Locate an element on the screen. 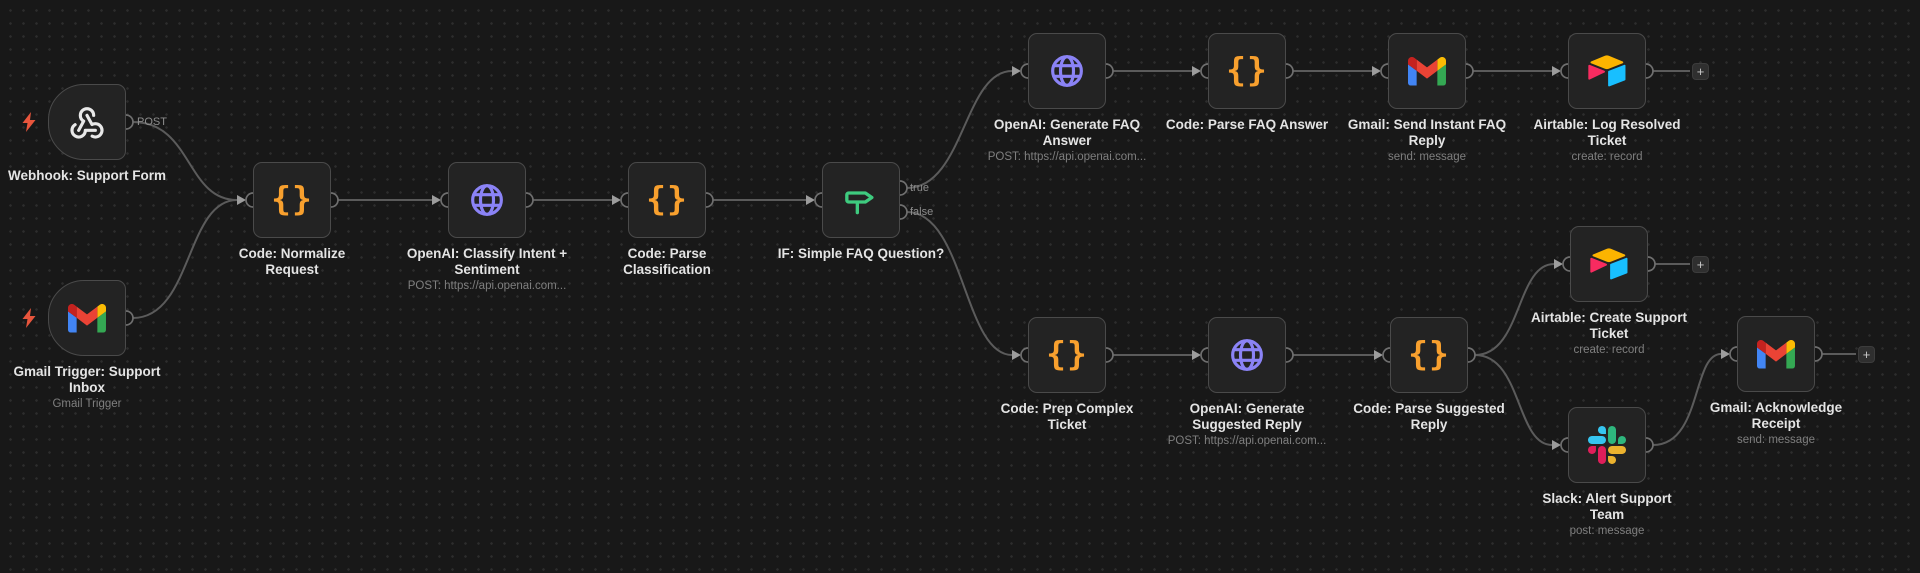 This screenshot has width=1920, height=573. slack-icon is located at coordinates (1607, 445).